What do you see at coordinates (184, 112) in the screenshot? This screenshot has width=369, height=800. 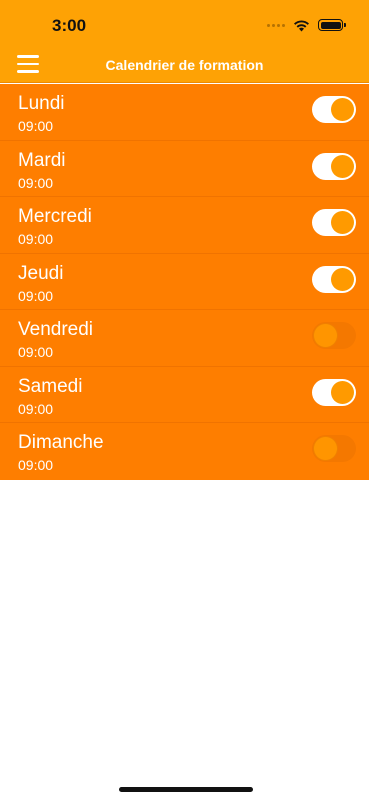 I see `day-row: Lundi 09:00` at bounding box center [184, 112].